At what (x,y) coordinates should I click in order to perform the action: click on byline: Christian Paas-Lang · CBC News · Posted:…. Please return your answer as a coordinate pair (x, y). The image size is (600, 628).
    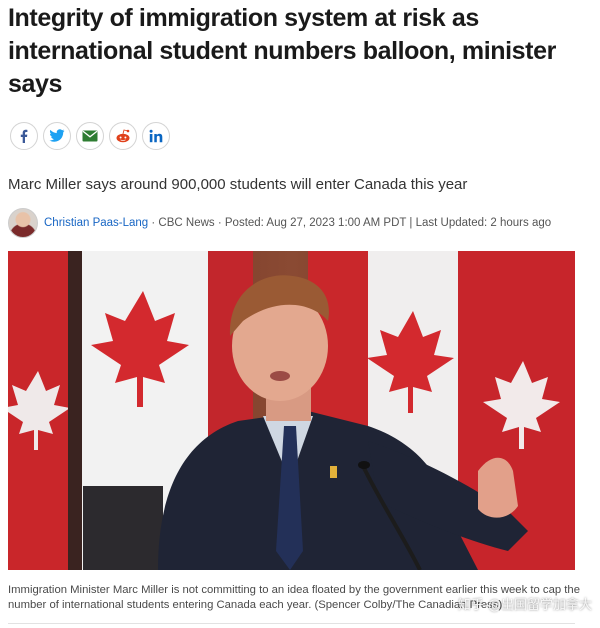
    Looking at the image, I should click on (279, 223).